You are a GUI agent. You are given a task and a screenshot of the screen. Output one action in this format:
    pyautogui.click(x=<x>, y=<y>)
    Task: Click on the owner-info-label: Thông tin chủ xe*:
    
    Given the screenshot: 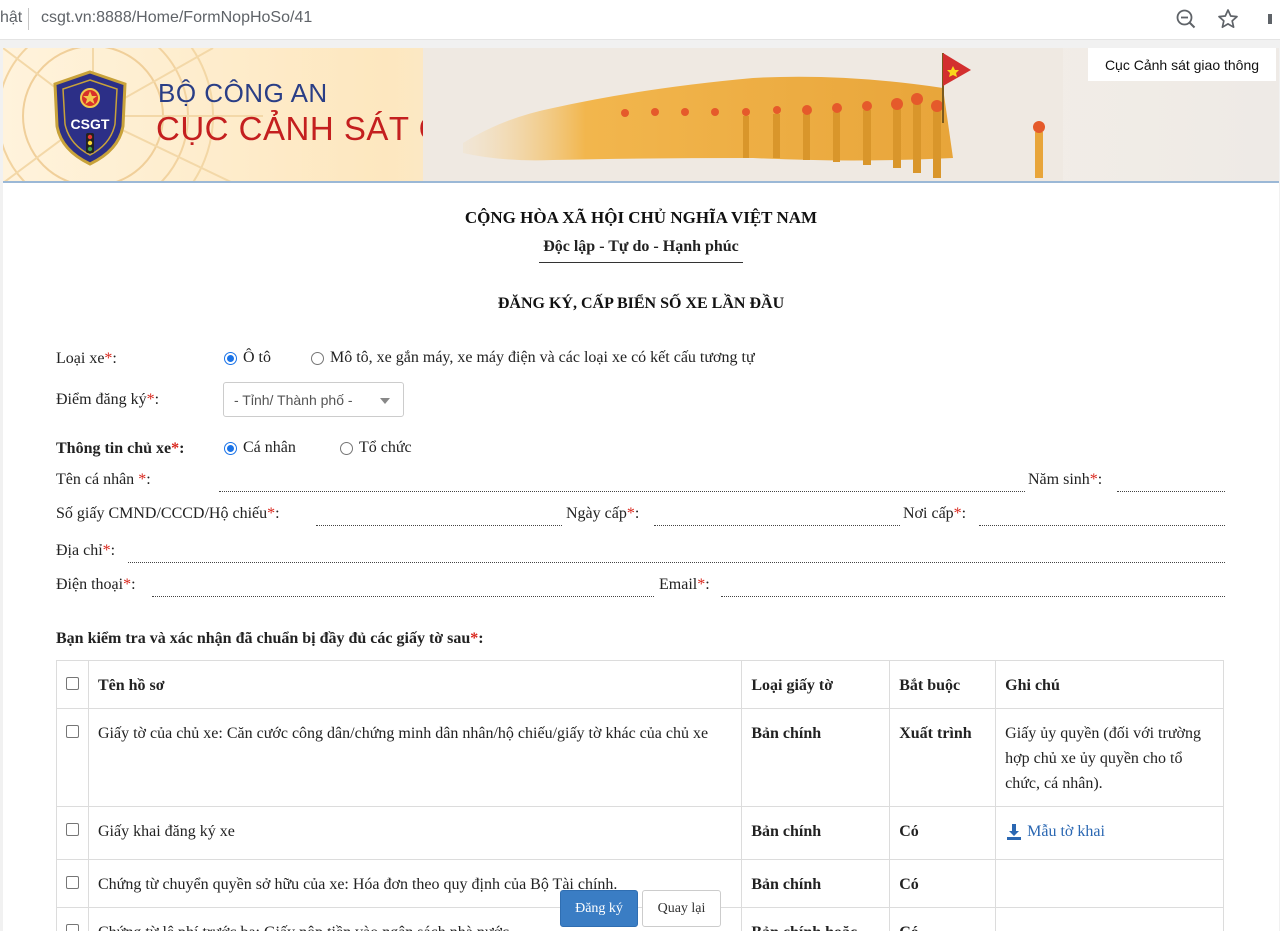 What is the action you would take?
    pyautogui.click(x=120, y=448)
    